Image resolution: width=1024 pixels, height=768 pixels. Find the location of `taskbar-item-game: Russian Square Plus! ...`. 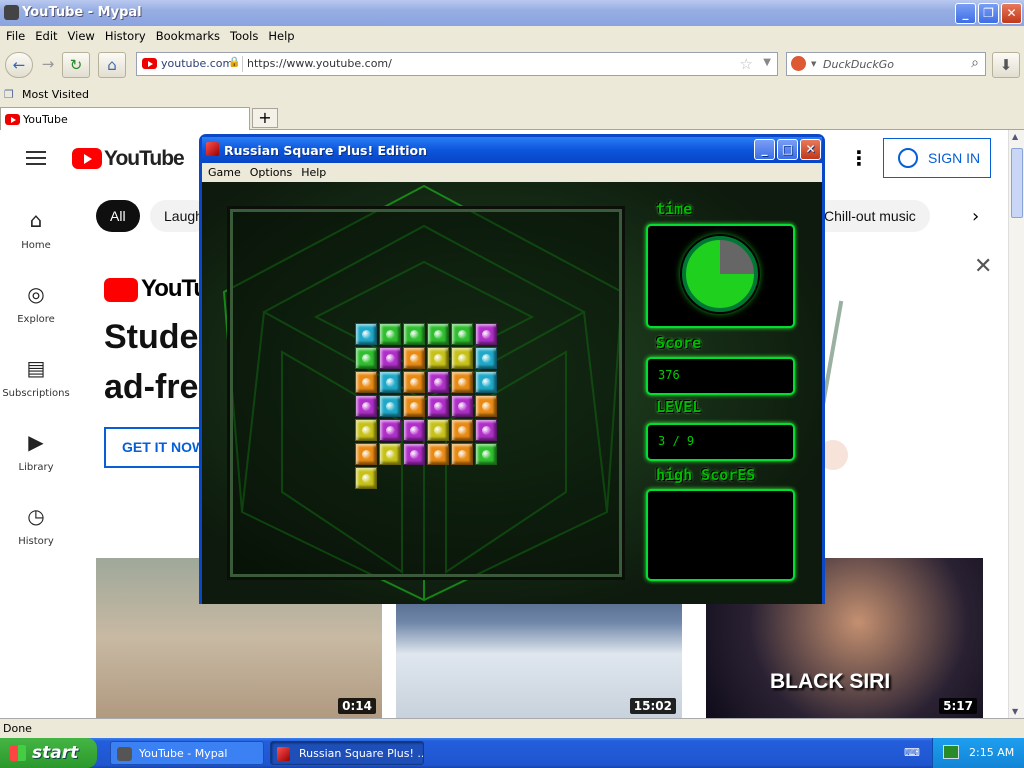

taskbar-item-game: Russian Square Plus! ... is located at coordinates (347, 753).